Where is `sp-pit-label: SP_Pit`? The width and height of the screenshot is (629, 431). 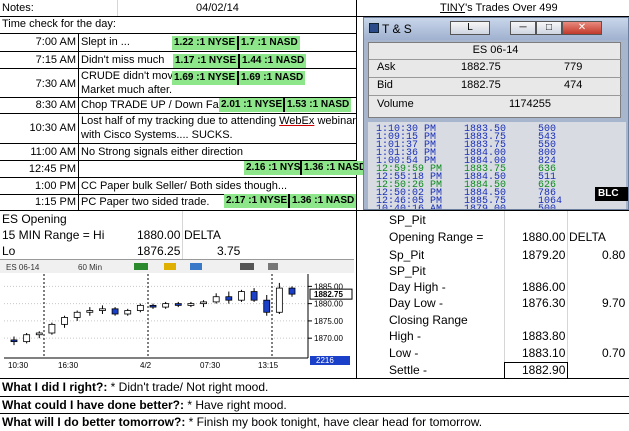
sp-pit-label: SP_Pit is located at coordinates (407, 220).